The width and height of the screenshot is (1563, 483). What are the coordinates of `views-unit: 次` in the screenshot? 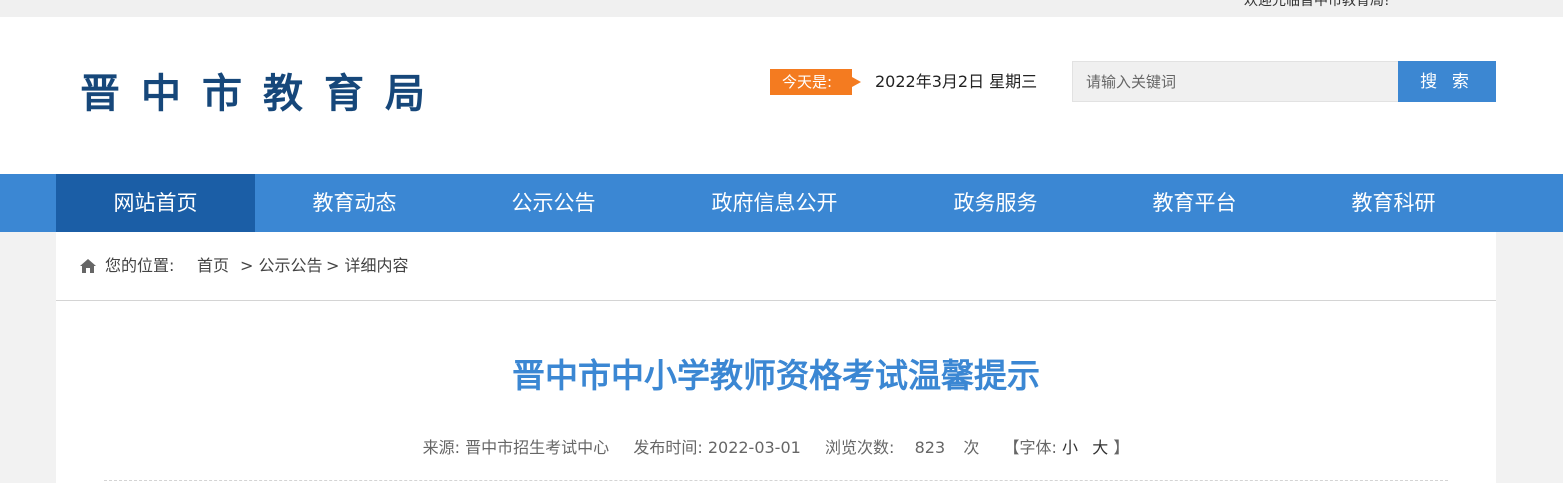 It's located at (971, 447).